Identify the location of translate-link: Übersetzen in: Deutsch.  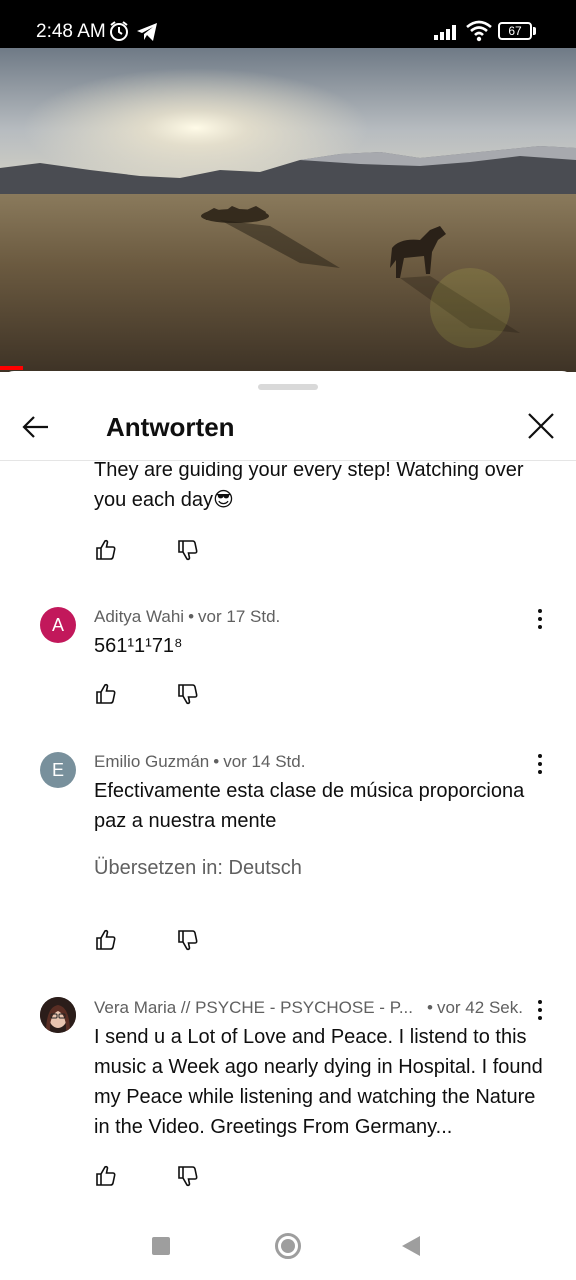
(198, 868).